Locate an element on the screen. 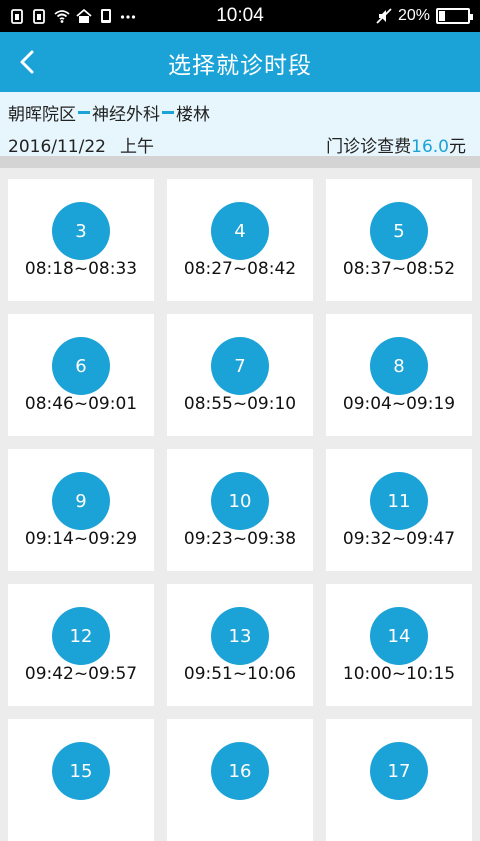 Image resolution: width=480 pixels, height=841 pixels. time-slot-card: 11 09:32~09:47 is located at coordinates (399, 510).